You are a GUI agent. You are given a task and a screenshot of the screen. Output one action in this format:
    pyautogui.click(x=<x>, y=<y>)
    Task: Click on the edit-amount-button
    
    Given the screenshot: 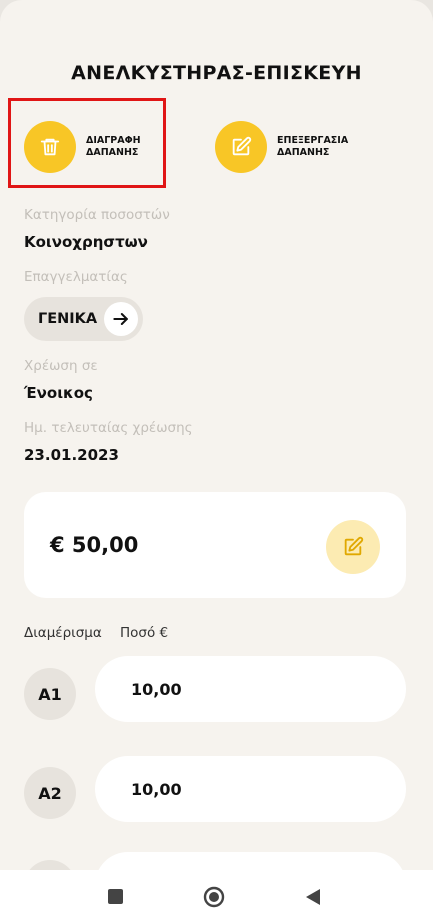 What is the action you would take?
    pyautogui.click(x=353, y=547)
    